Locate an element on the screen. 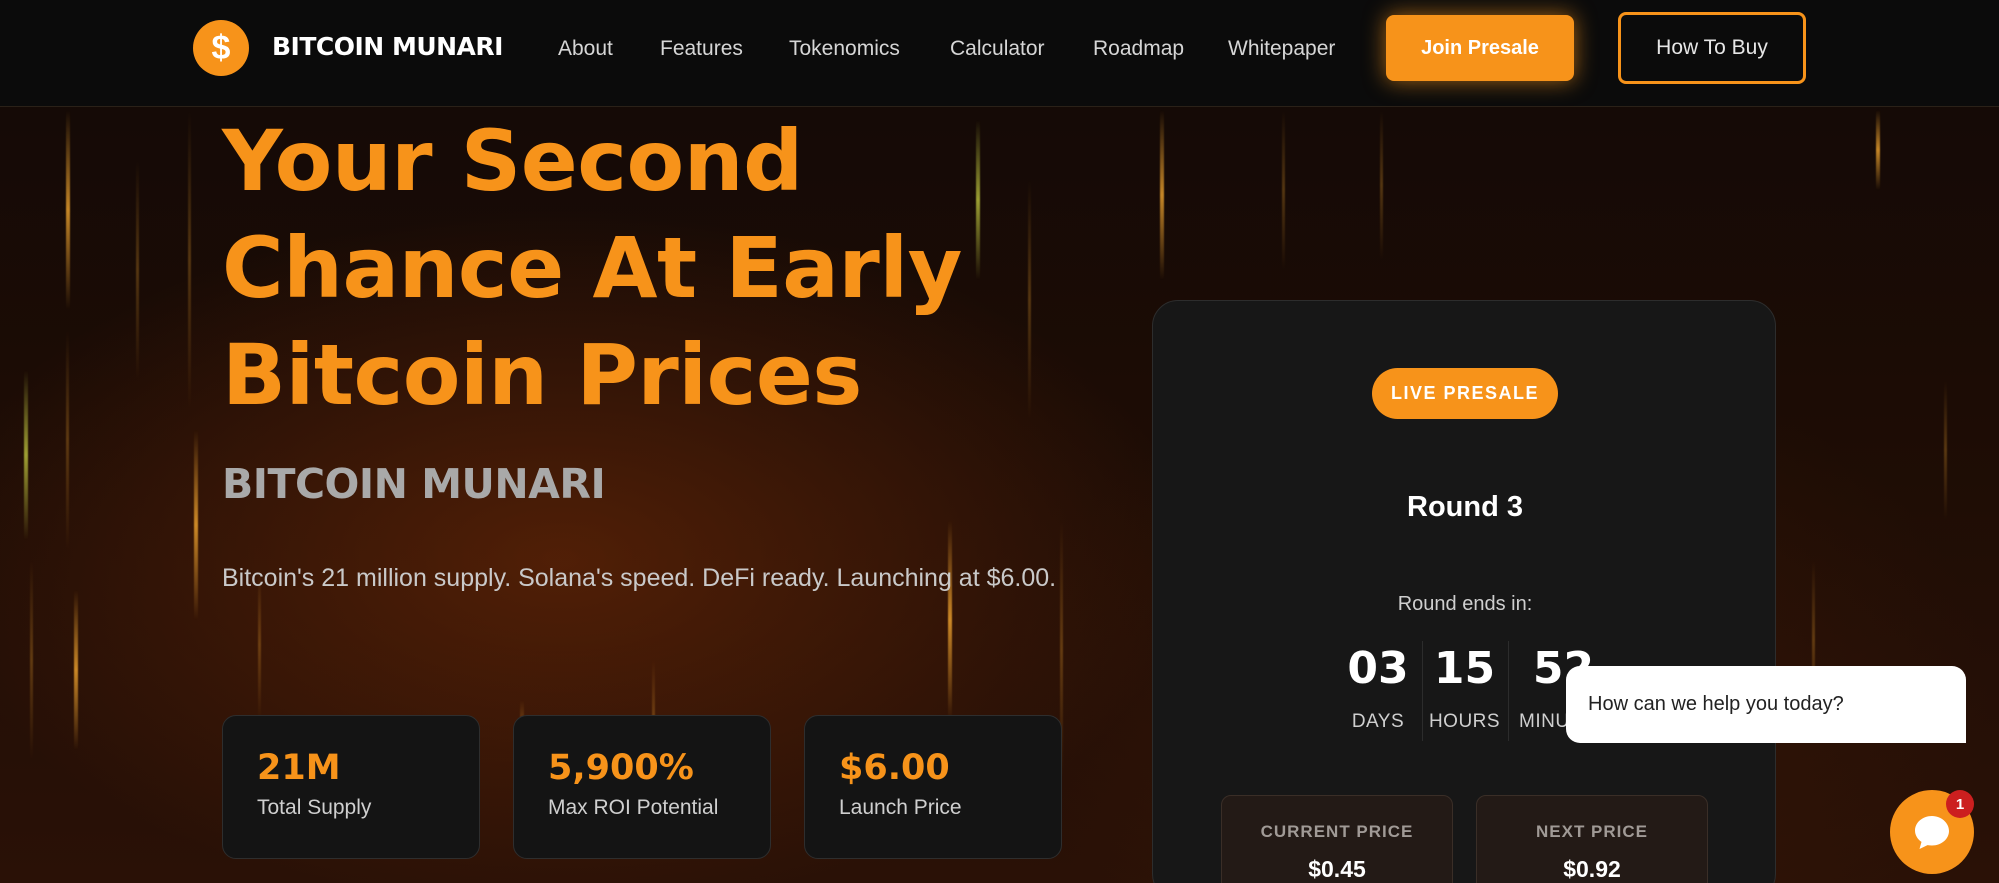  next-price-label: NEXT PRICE is located at coordinates (1592, 831).